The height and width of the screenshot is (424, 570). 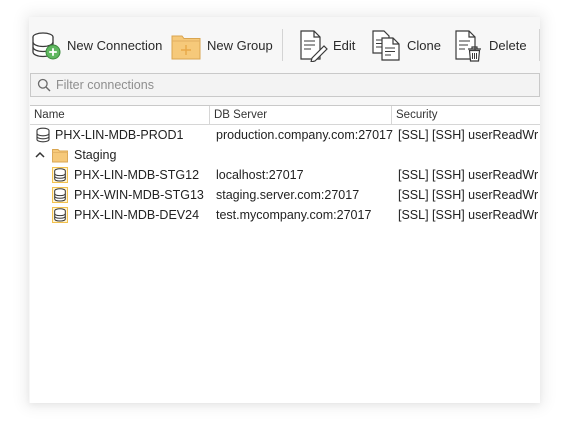 What do you see at coordinates (137, 215) in the screenshot?
I see `connection-name: PHX-LIN-MDB-DEV24` at bounding box center [137, 215].